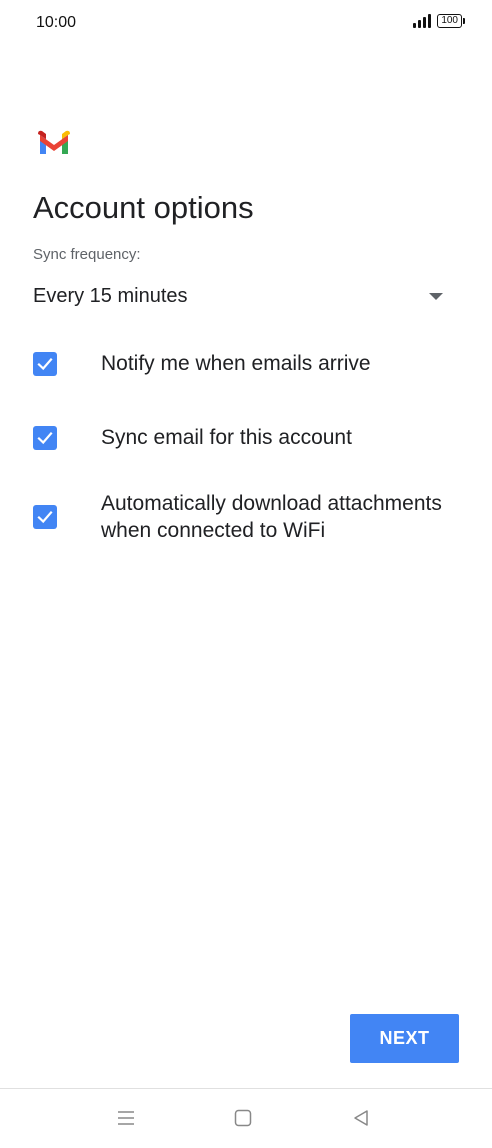 The width and height of the screenshot is (492, 1148). I want to click on home-icon, so click(243, 1118).